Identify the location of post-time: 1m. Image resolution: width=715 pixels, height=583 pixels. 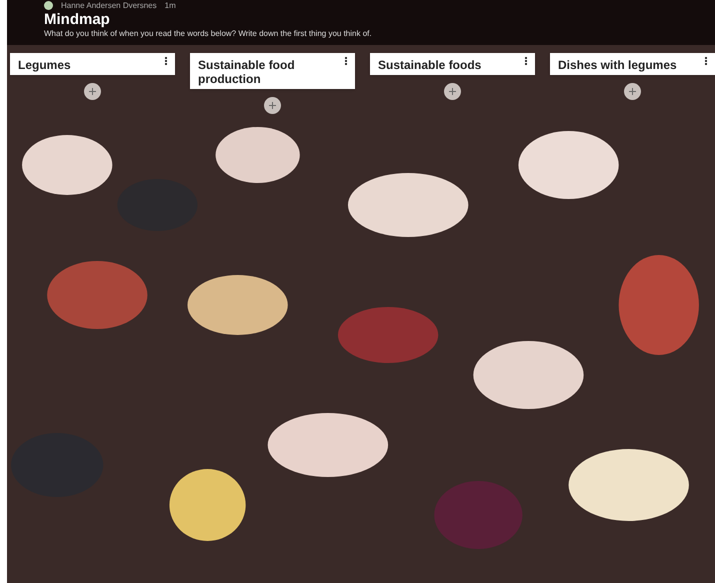
(170, 6).